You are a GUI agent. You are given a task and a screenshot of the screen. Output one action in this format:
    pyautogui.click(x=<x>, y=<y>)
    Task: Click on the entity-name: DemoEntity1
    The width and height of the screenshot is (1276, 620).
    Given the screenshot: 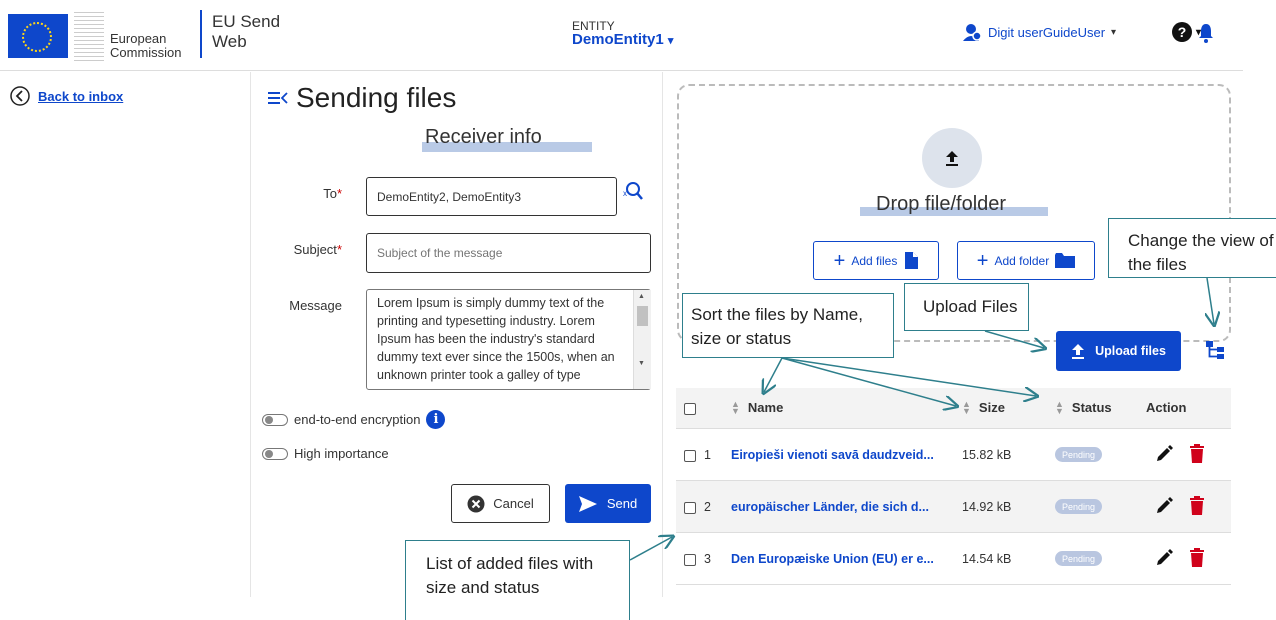 What is the action you would take?
    pyautogui.click(x=618, y=39)
    